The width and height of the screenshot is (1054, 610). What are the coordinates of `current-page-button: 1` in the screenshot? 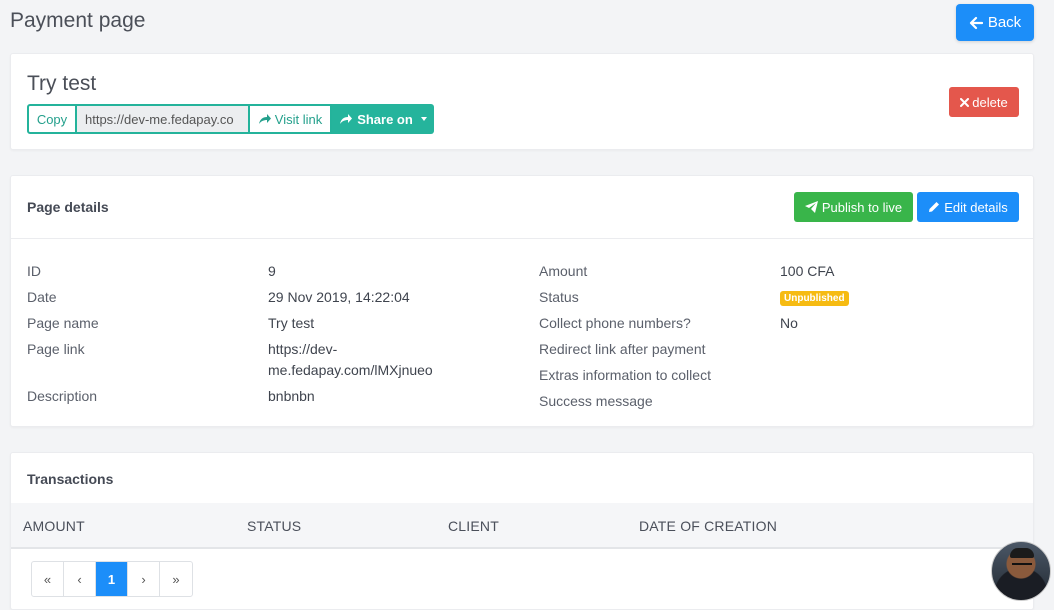 It's located at (112, 579).